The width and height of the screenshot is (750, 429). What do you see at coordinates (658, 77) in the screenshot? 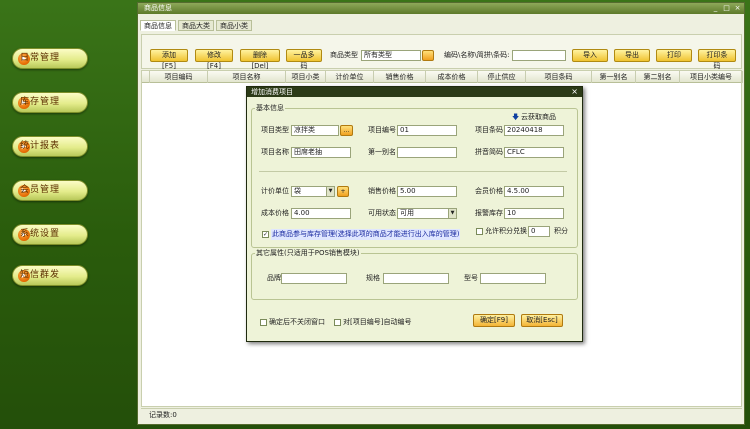
I see `column-header: 第二别名` at bounding box center [658, 77].